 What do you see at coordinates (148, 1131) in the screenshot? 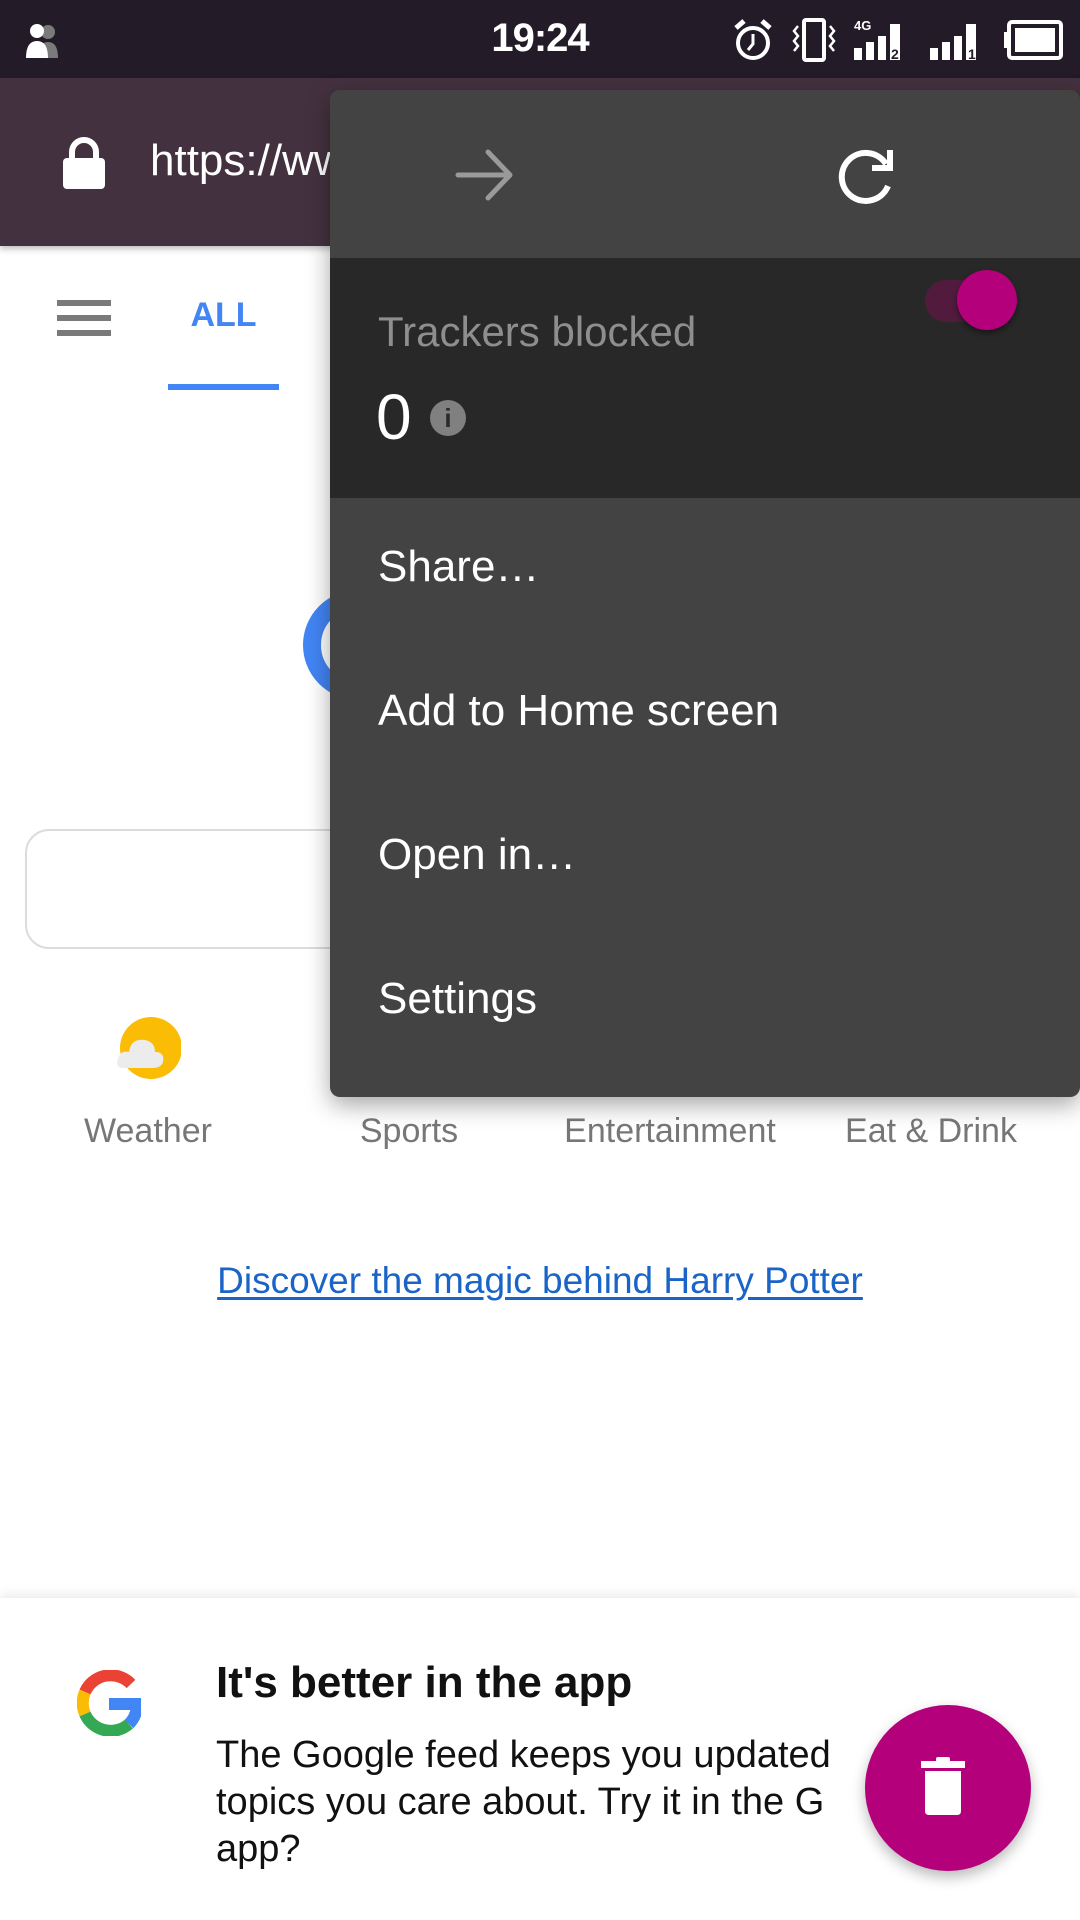
I see `shortcut-weather: Weather` at bounding box center [148, 1131].